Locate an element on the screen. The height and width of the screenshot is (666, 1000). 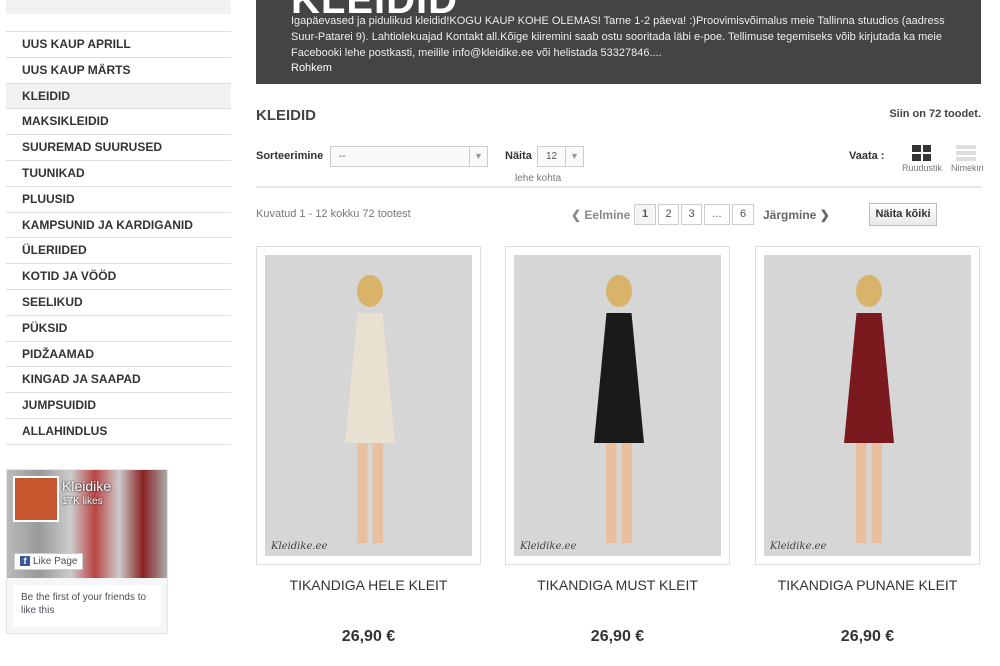
list-view-icon is located at coordinates (966, 153).